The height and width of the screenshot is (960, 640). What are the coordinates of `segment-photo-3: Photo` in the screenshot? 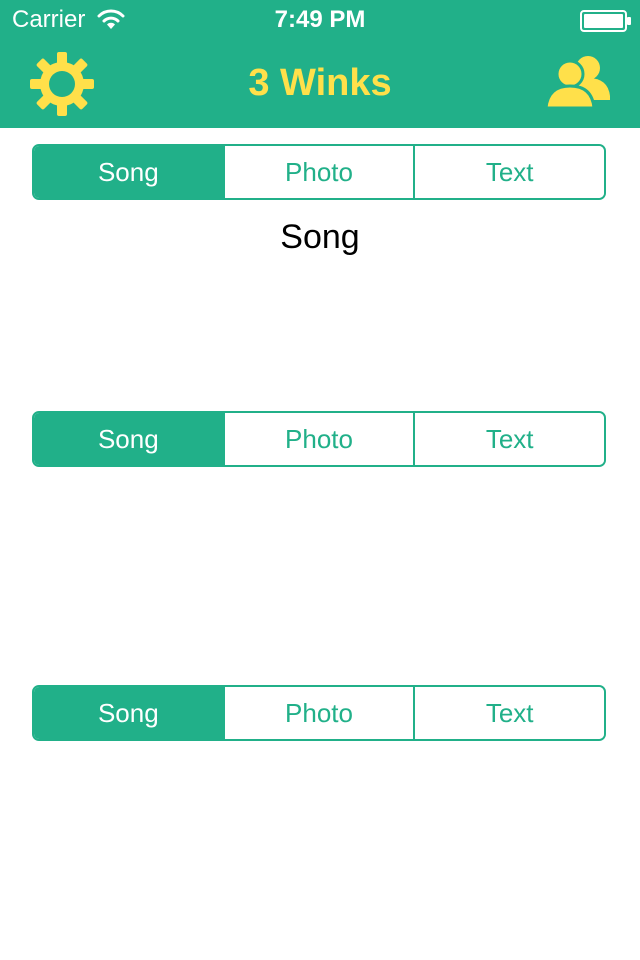 It's located at (318, 713).